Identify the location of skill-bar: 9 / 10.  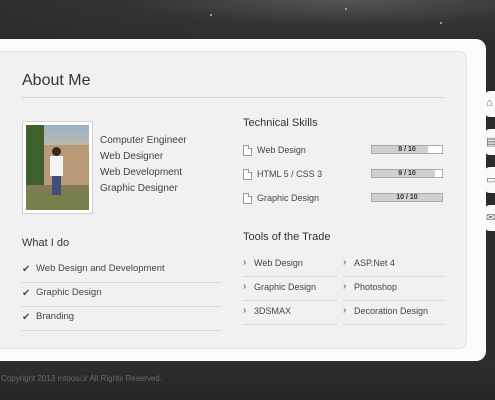
(407, 173).